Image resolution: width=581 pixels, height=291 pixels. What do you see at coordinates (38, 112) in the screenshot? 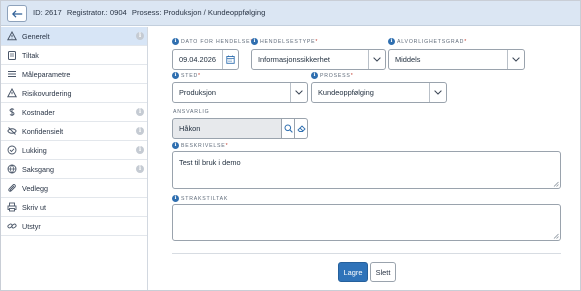
I see `sidebar-item-label: Kostnader` at bounding box center [38, 112].